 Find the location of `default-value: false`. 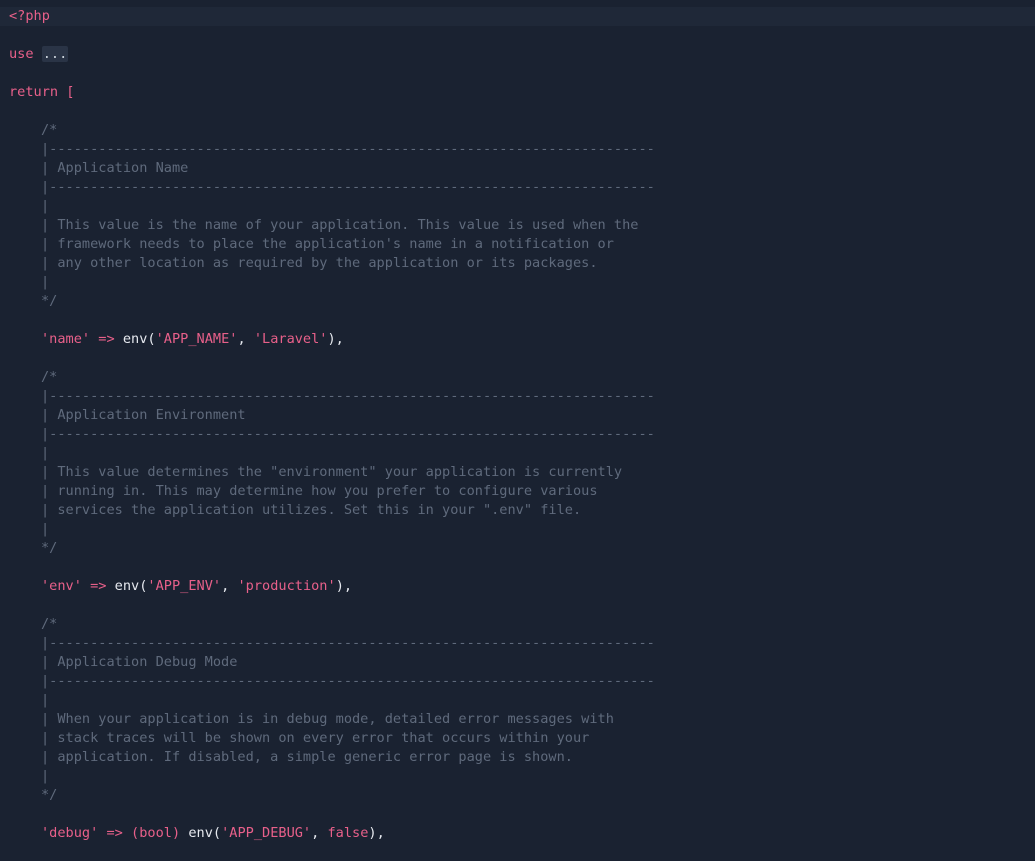

default-value: false is located at coordinates (348, 833).